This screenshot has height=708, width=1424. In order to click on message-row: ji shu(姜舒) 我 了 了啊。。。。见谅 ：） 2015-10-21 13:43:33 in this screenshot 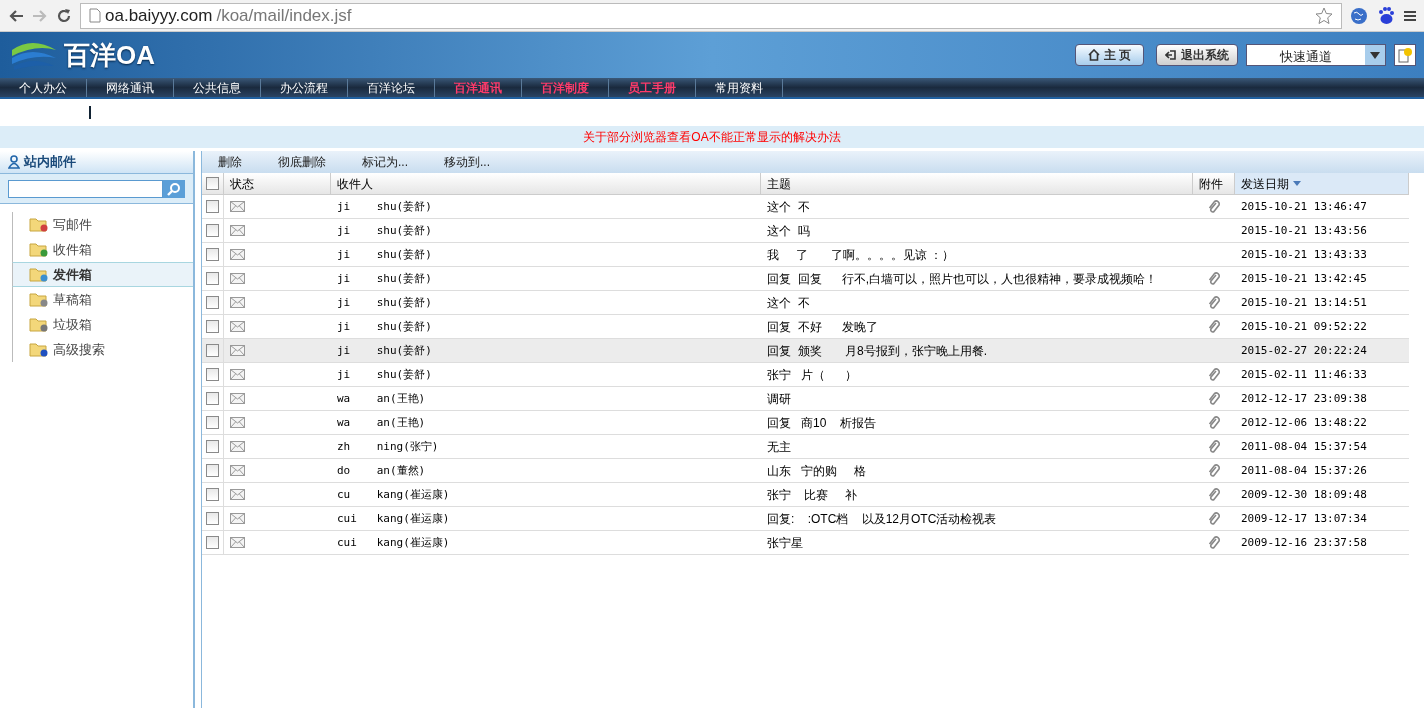, I will do `click(805, 255)`.